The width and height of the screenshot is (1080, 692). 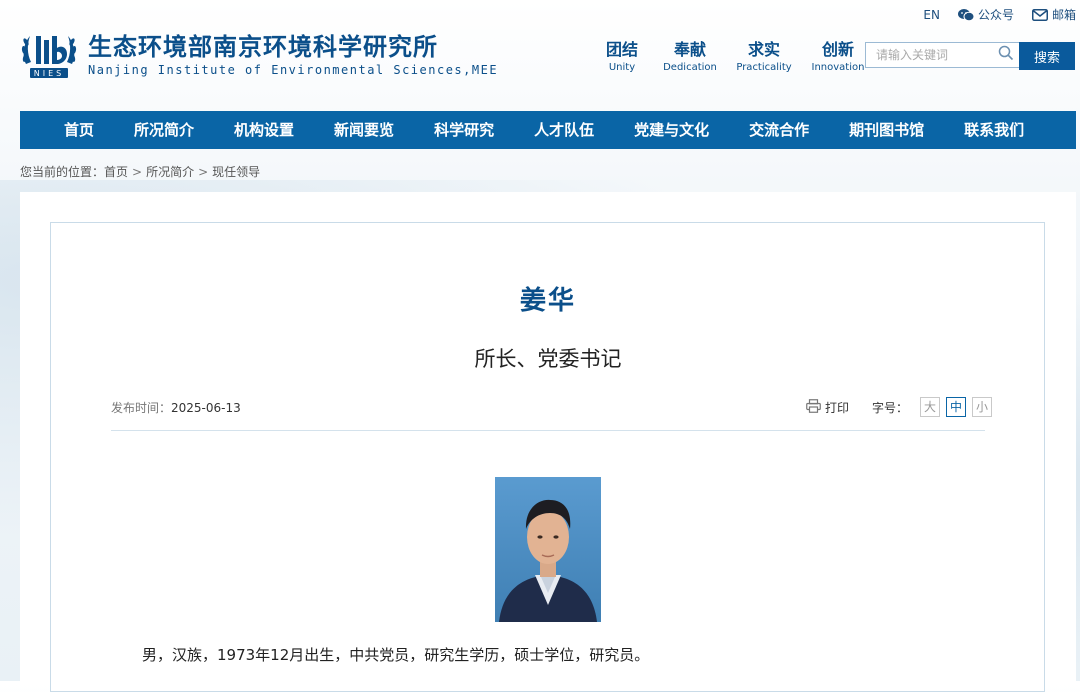 What do you see at coordinates (994, 130) in the screenshot?
I see `nav-contact: 联系我们` at bounding box center [994, 130].